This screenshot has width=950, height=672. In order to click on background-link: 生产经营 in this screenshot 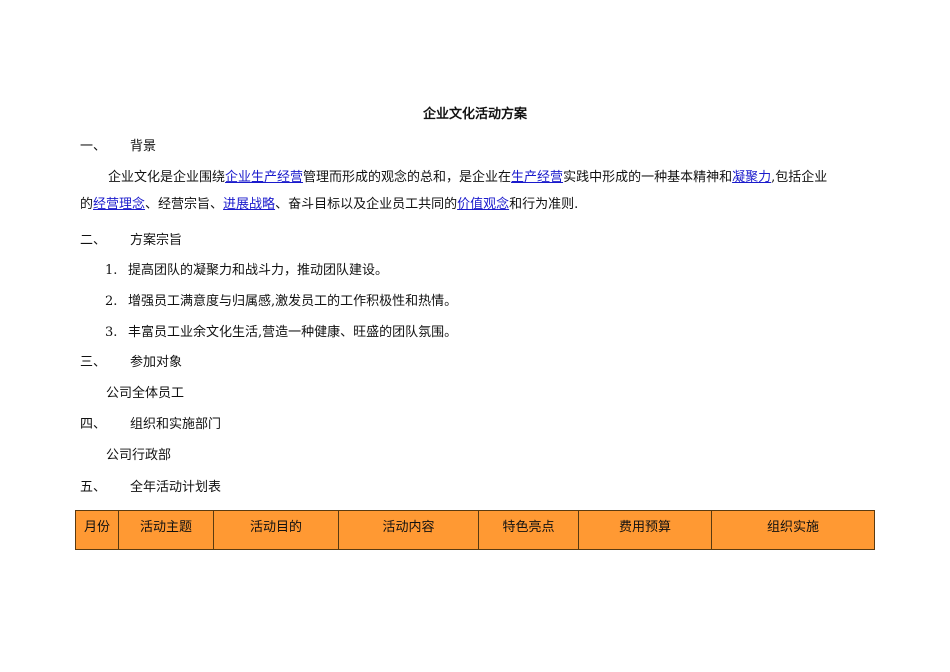, I will do `click(537, 177)`.